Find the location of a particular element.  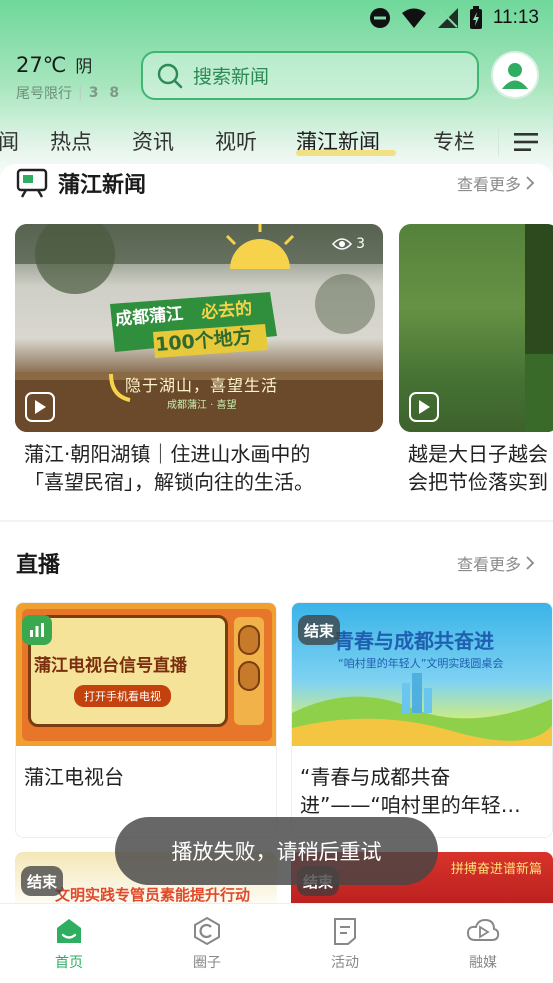

tab-hot: 热点 is located at coordinates (71, 141).